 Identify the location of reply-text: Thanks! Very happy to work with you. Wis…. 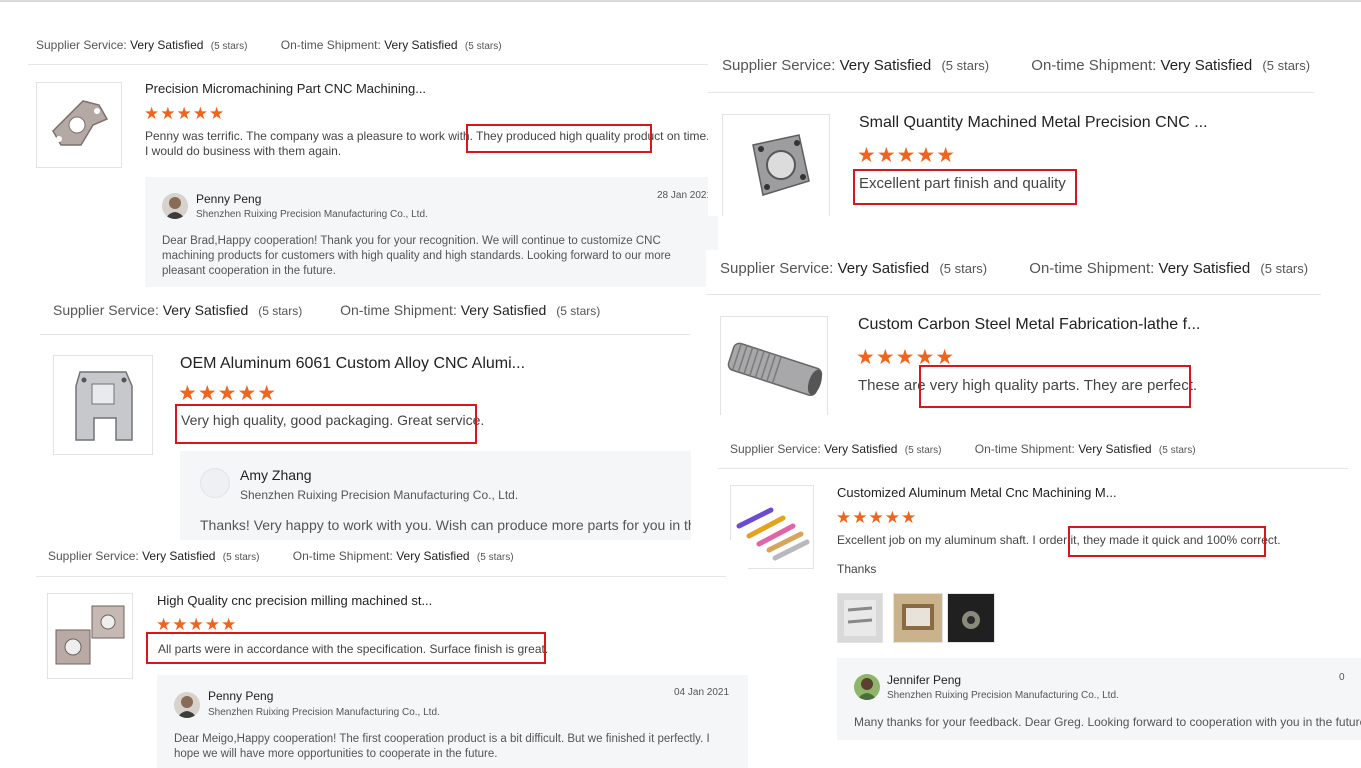
(445, 525).